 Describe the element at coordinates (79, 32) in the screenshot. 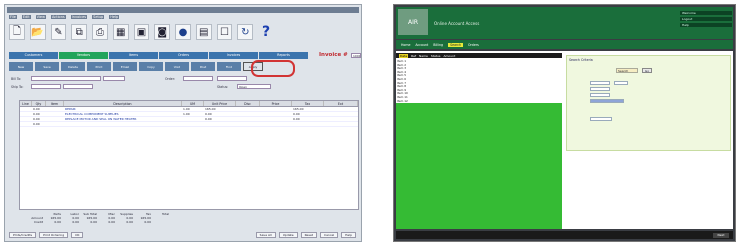

I see `copy-icon: ⧉` at that location.